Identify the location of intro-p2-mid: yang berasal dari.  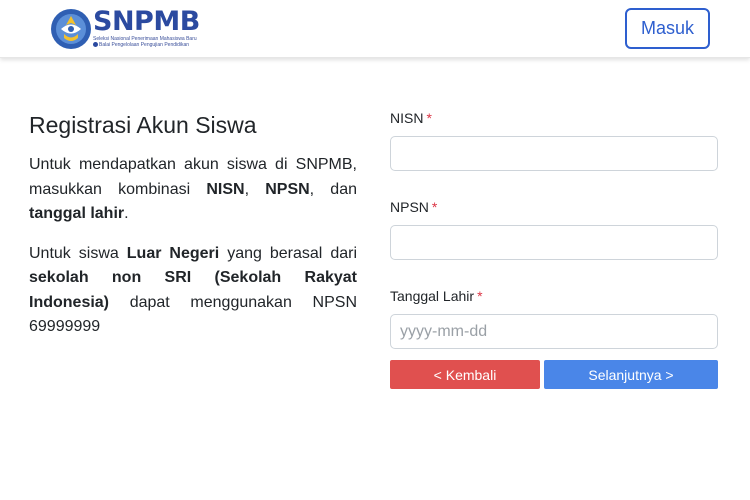
(288, 253).